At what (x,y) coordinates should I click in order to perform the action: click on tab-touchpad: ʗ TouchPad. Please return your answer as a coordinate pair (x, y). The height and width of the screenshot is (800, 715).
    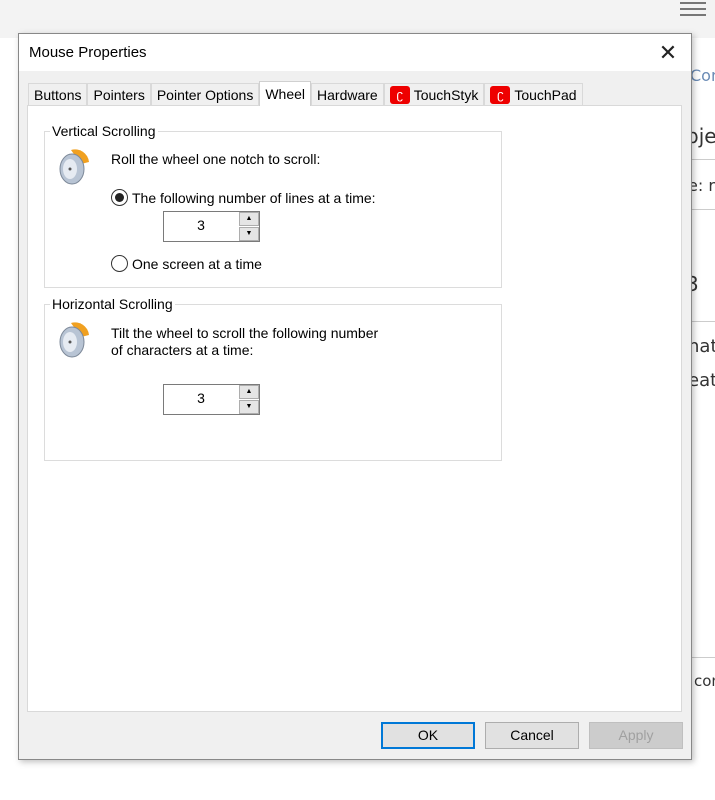
    Looking at the image, I should click on (533, 94).